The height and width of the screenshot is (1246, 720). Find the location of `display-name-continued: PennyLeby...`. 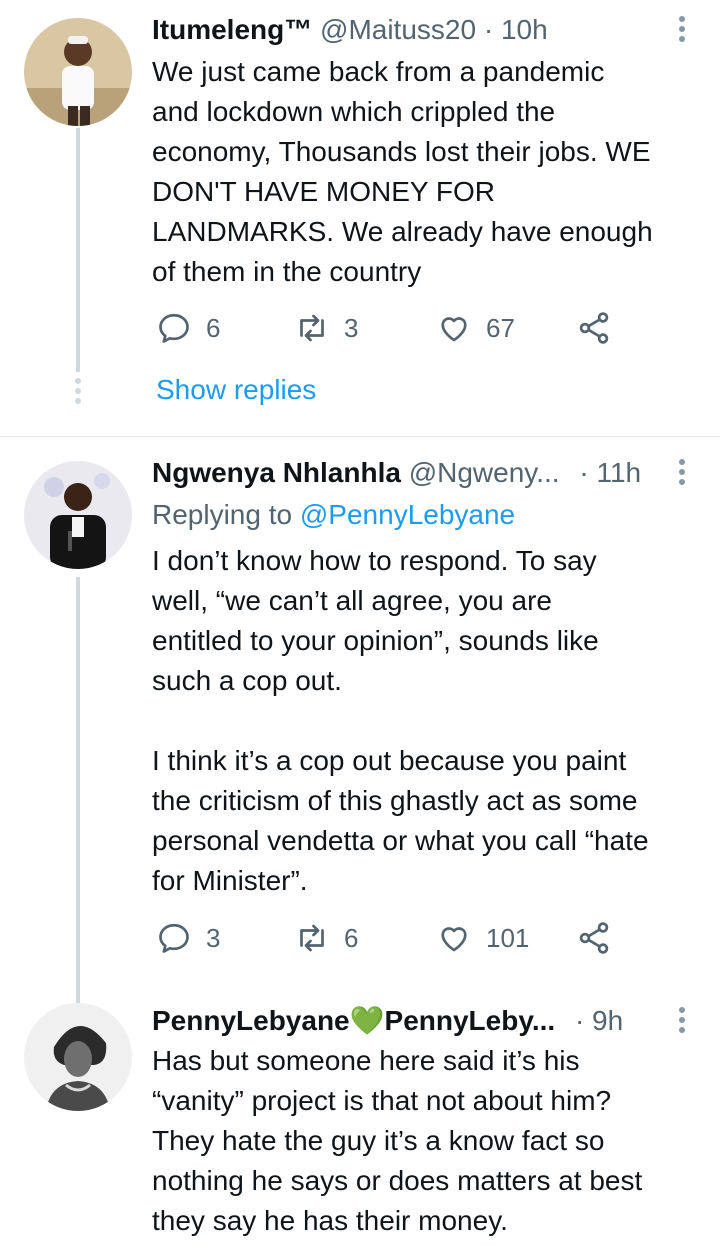

display-name-continued: PennyLeby... is located at coordinates (470, 1020).